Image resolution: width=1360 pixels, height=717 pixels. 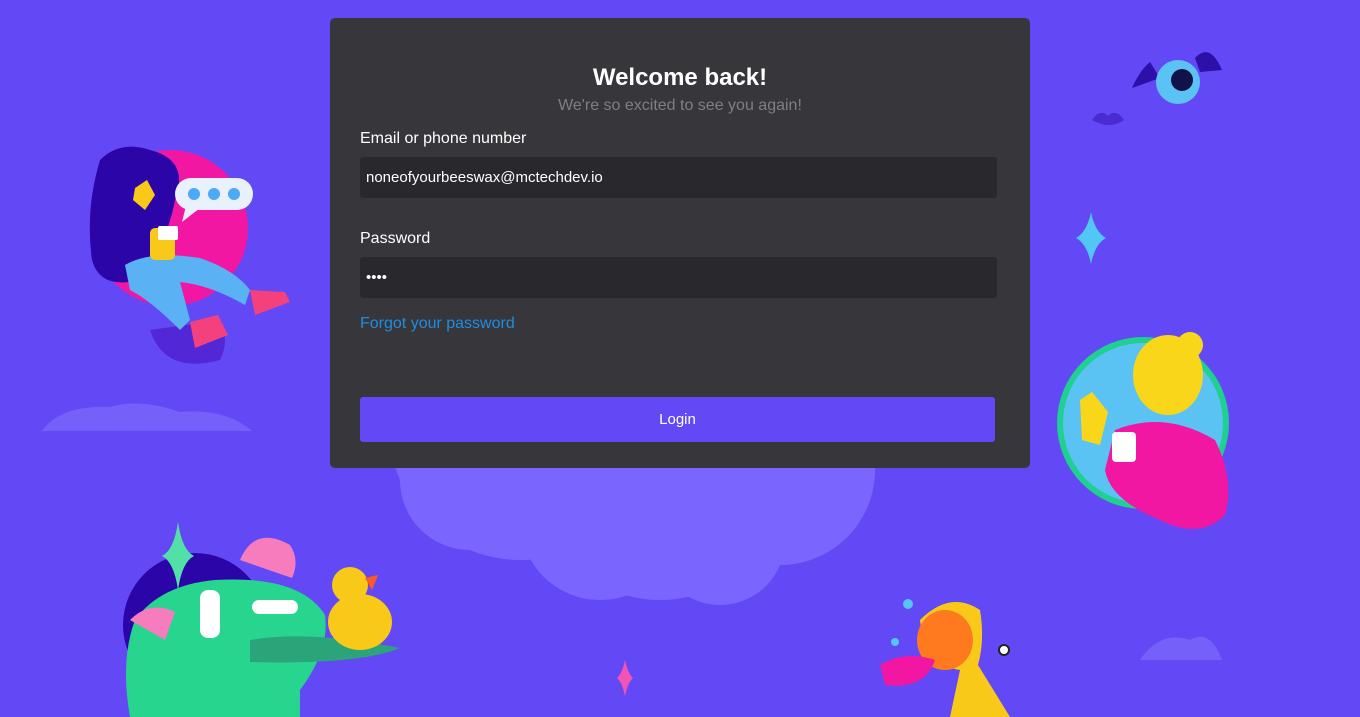 What do you see at coordinates (678, 177) in the screenshot?
I see `email-field` at bounding box center [678, 177].